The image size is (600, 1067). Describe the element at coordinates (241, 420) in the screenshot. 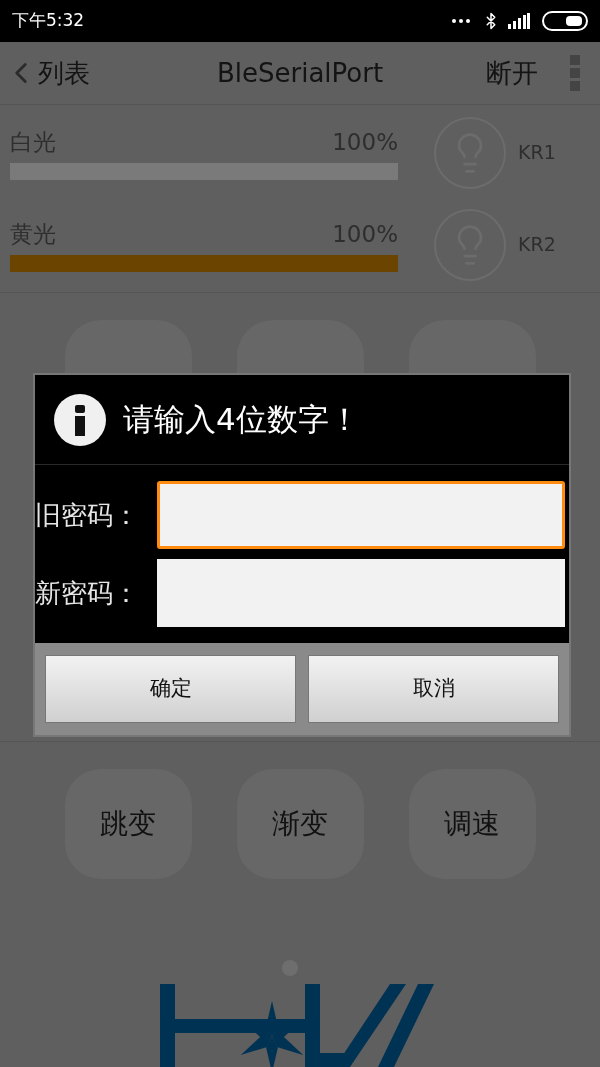

I see `dialog-title: 请输入4位数字！` at that location.